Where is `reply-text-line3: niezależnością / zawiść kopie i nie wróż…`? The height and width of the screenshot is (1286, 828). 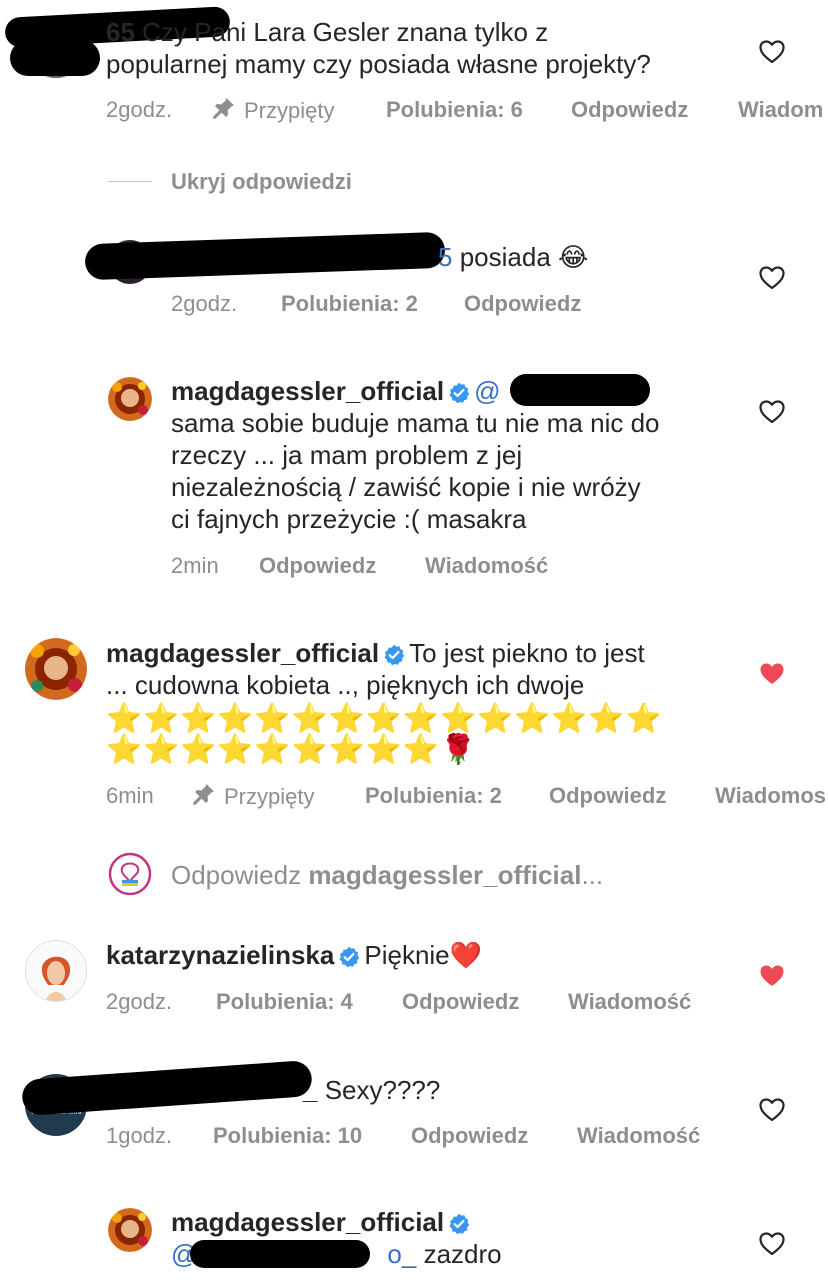
reply-text-line3: niezależnością / zawiść kopie i nie wróż… is located at coordinates (406, 487).